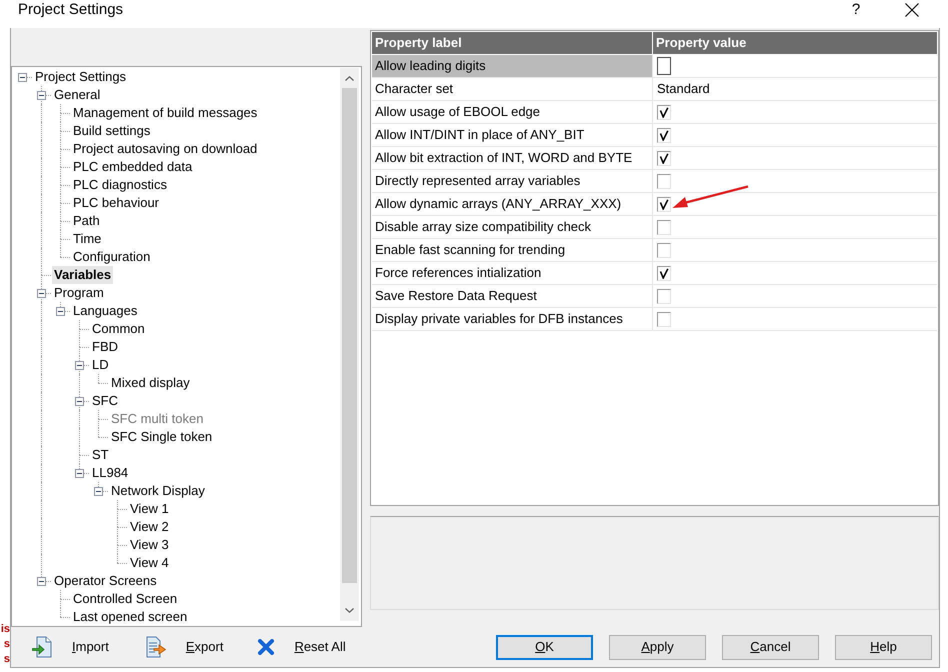 This screenshot has width=948, height=672. Describe the element at coordinates (149, 545) in the screenshot. I see `tree-item: View 3` at that location.